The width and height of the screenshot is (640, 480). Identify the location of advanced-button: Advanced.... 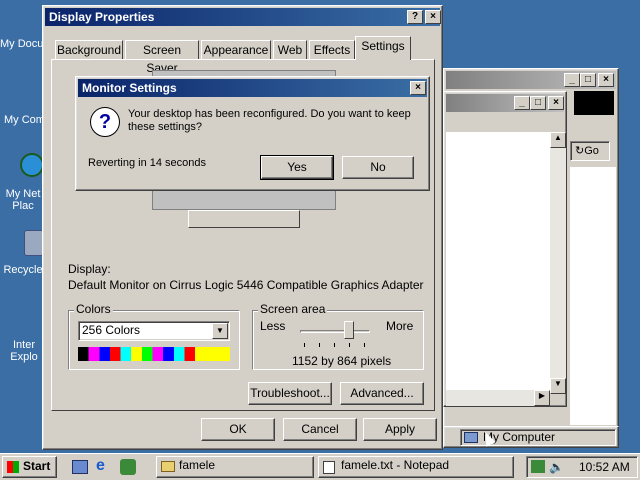
(382, 393).